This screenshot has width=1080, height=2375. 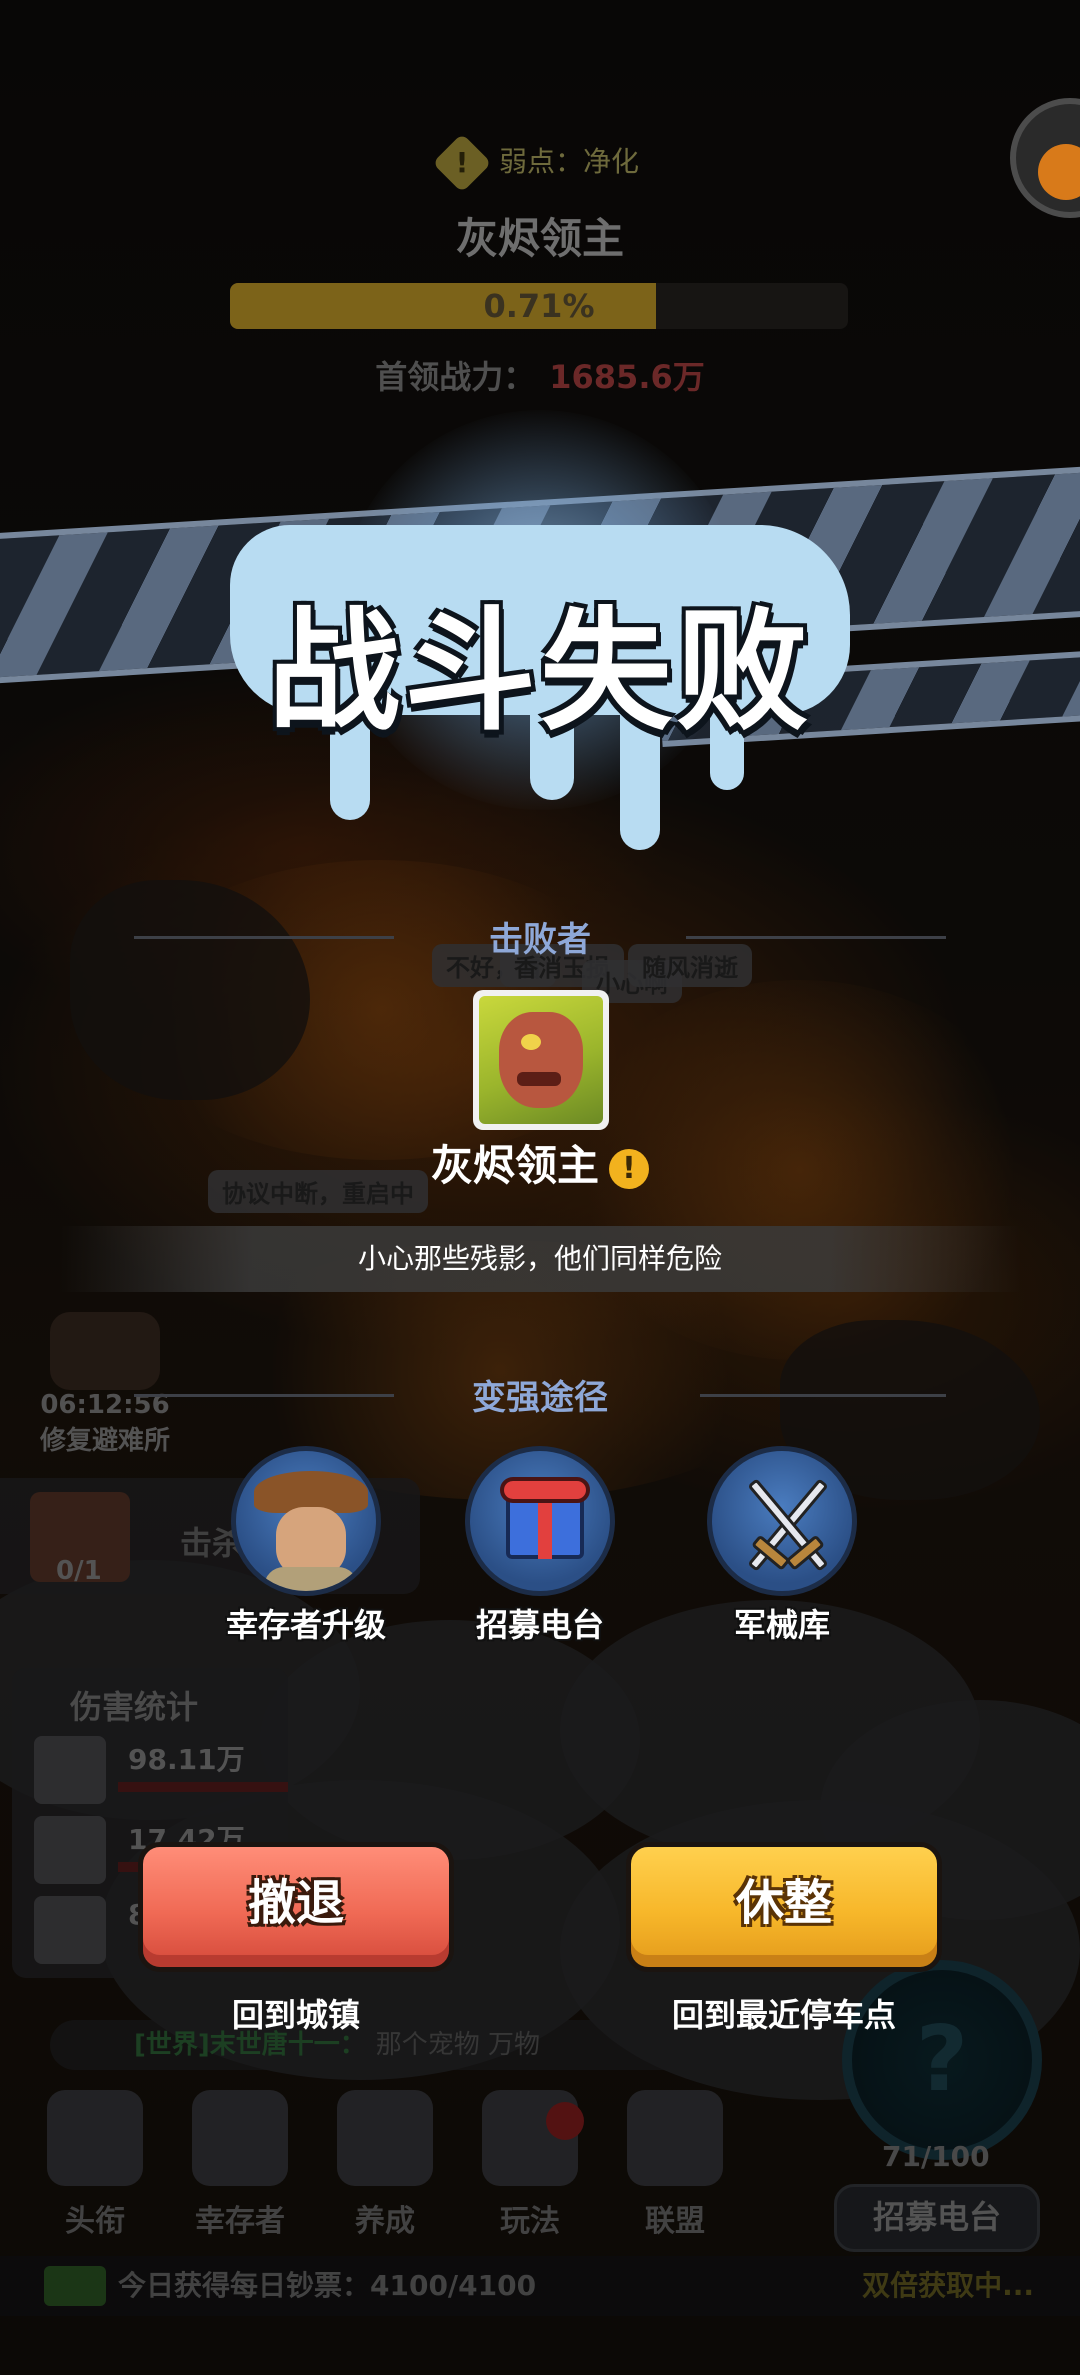 What do you see at coordinates (783, 2015) in the screenshot?
I see `rest-caption: 回到最近停车点` at bounding box center [783, 2015].